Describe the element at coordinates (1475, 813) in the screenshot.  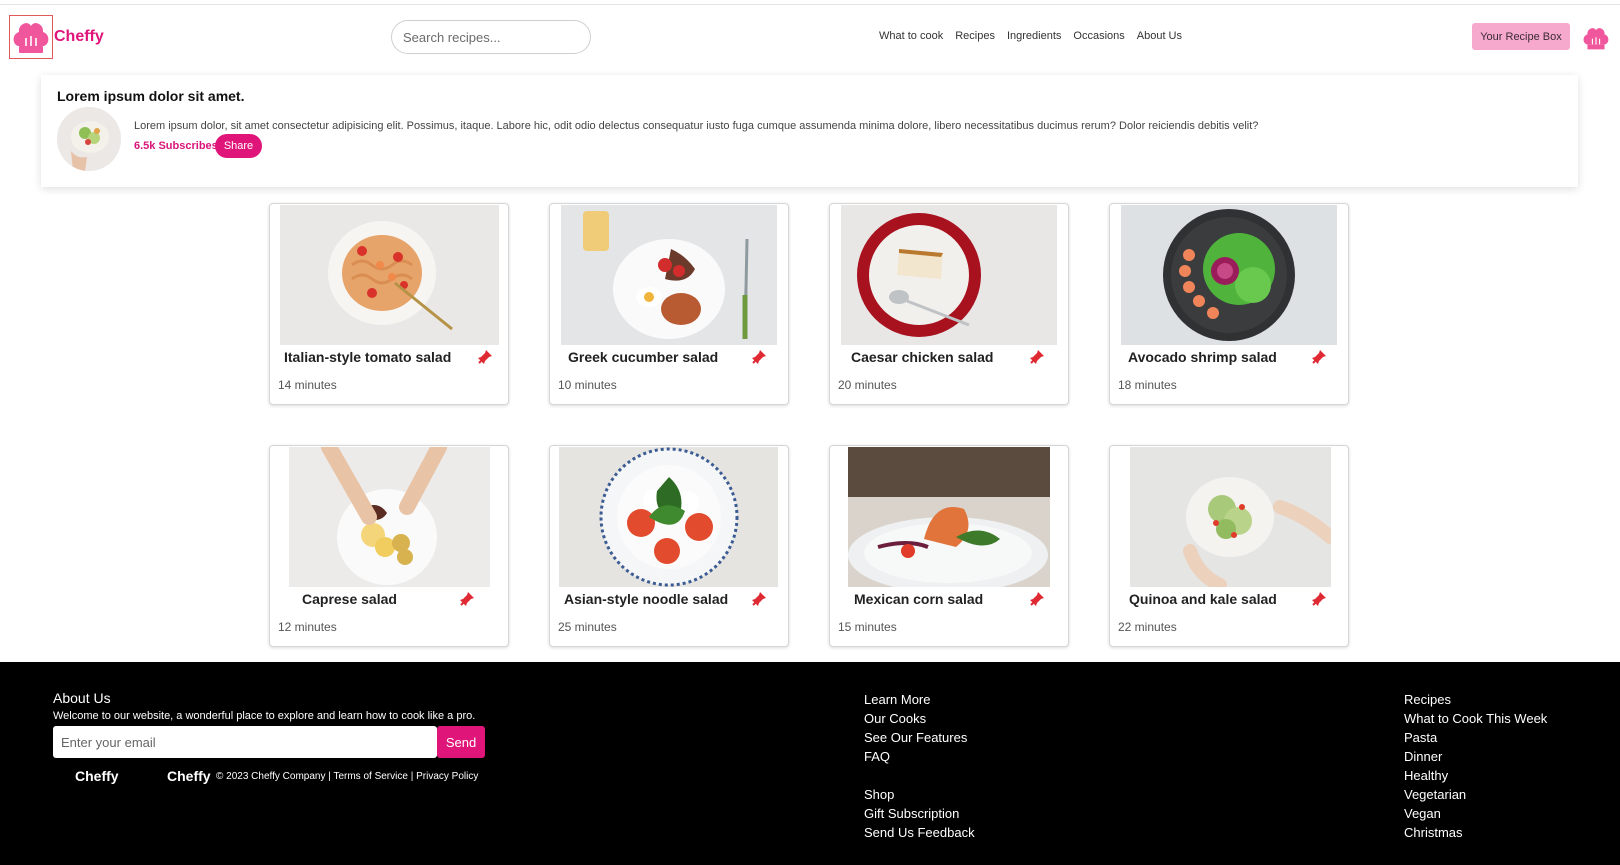
I see `footer-link: Vegan` at that location.